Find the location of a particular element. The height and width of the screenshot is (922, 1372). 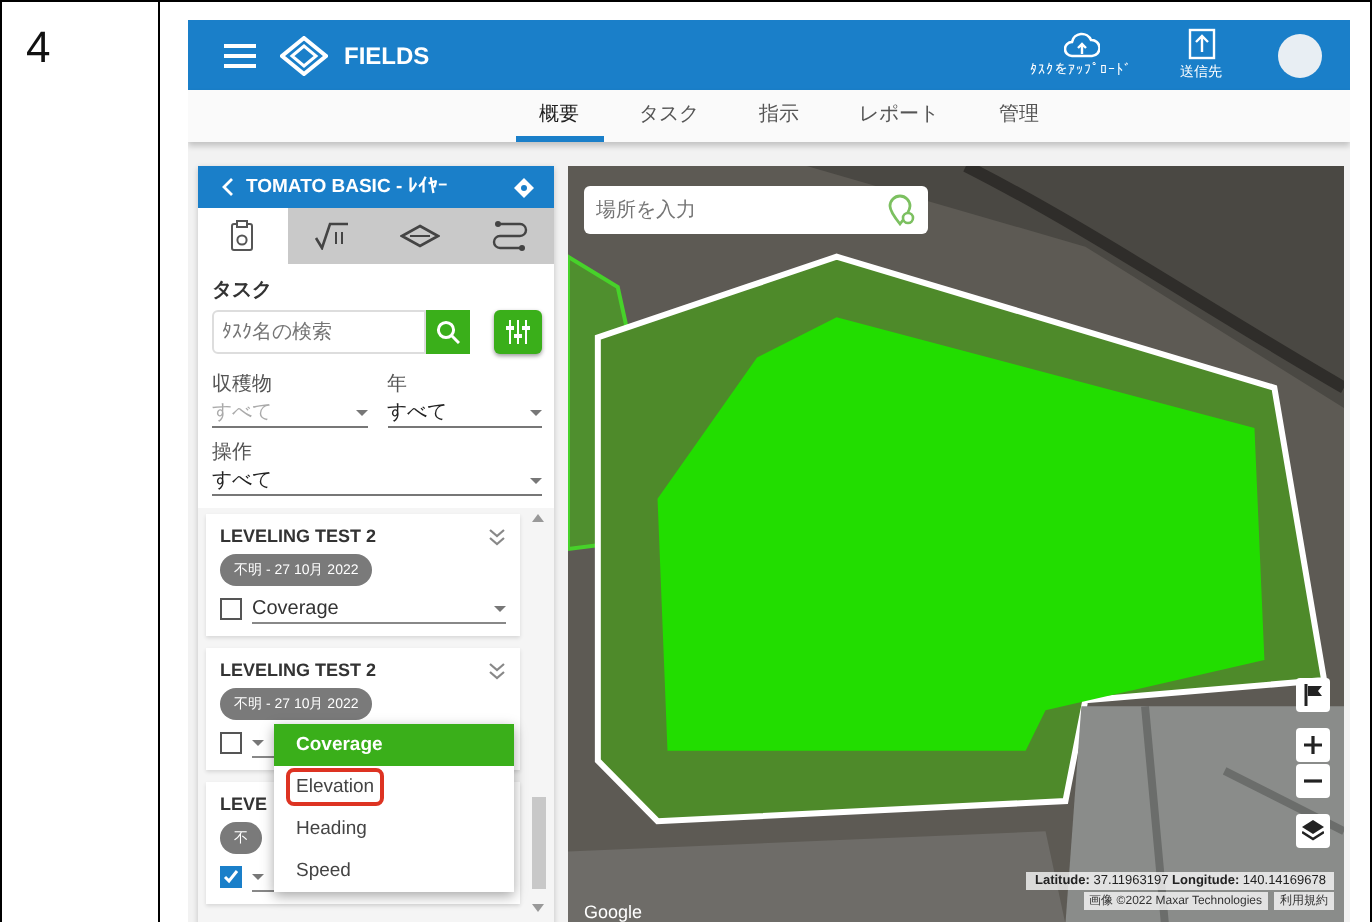

layers-icon is located at coordinates (1313, 831).